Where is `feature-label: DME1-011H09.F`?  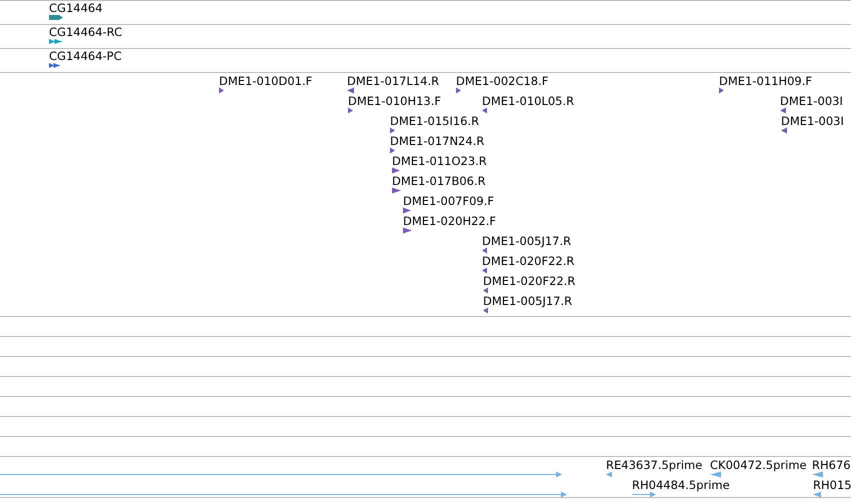 feature-label: DME1-011H09.F is located at coordinates (765, 81).